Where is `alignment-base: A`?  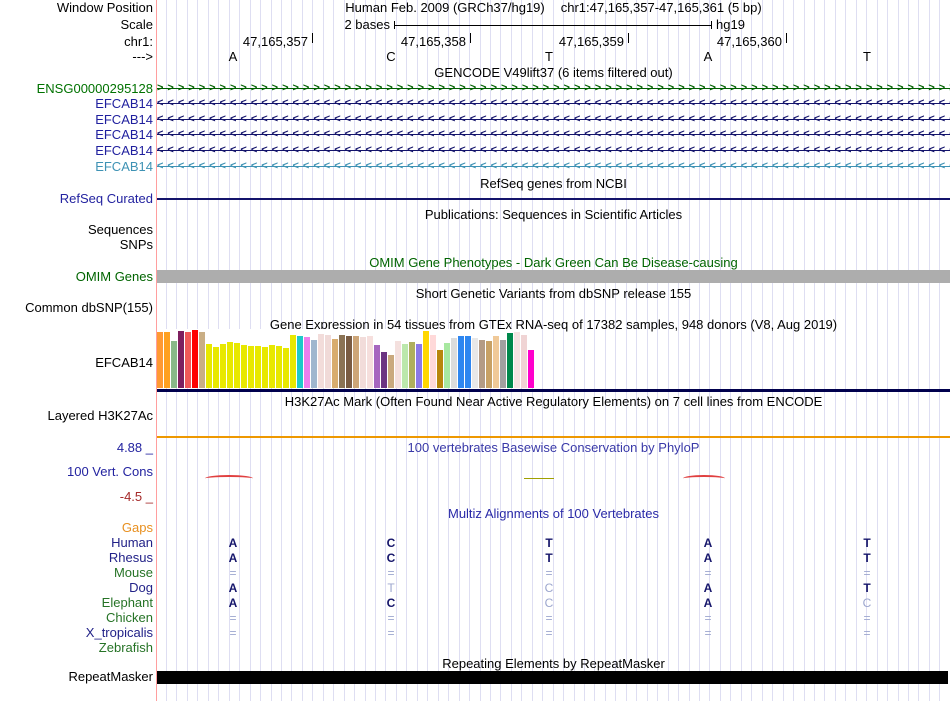
alignment-base: A is located at coordinates (233, 543).